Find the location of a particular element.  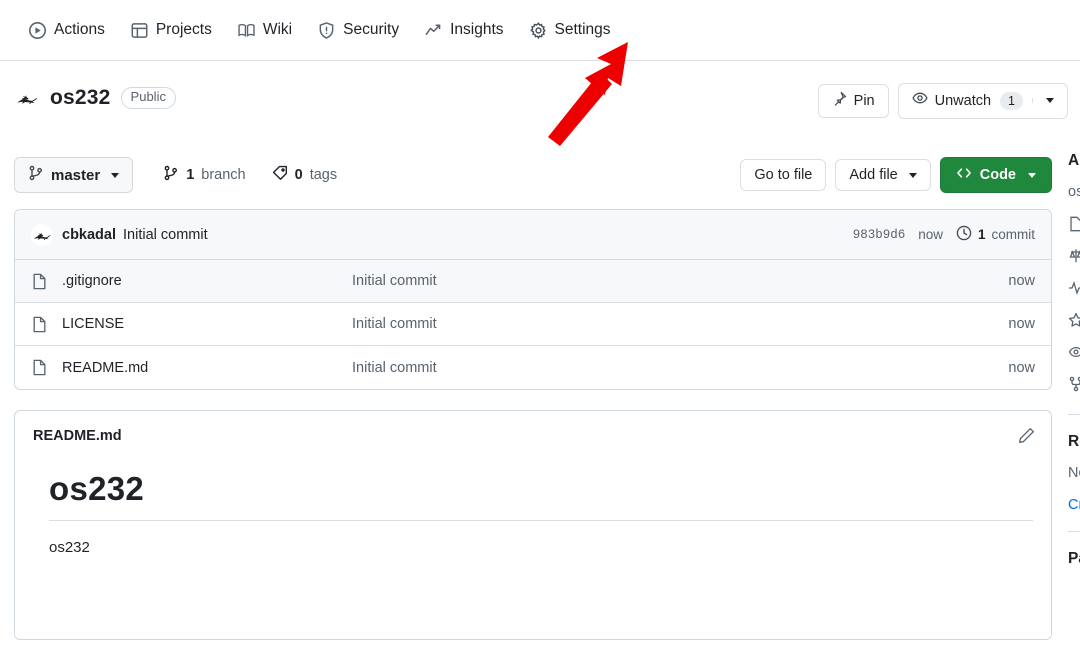

nav-tab-wiki: Wiki is located at coordinates (265, 30).